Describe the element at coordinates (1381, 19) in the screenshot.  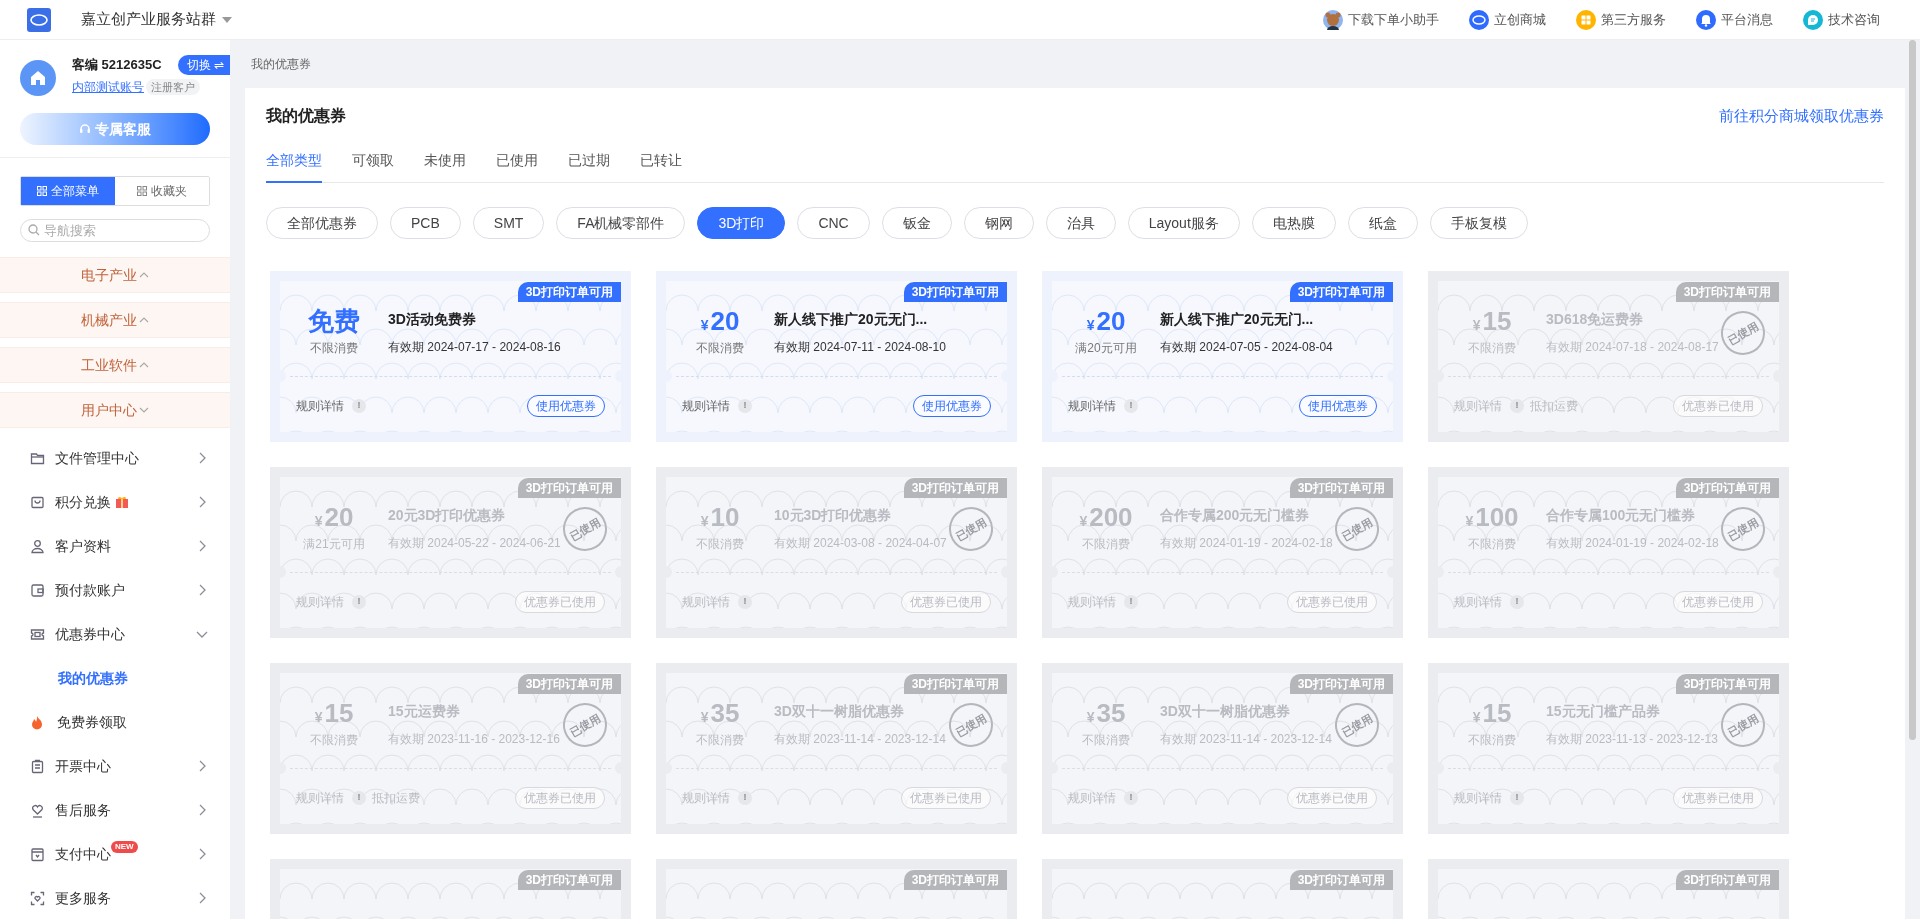
I see `top-nav-link: 下载下单小助手` at that location.